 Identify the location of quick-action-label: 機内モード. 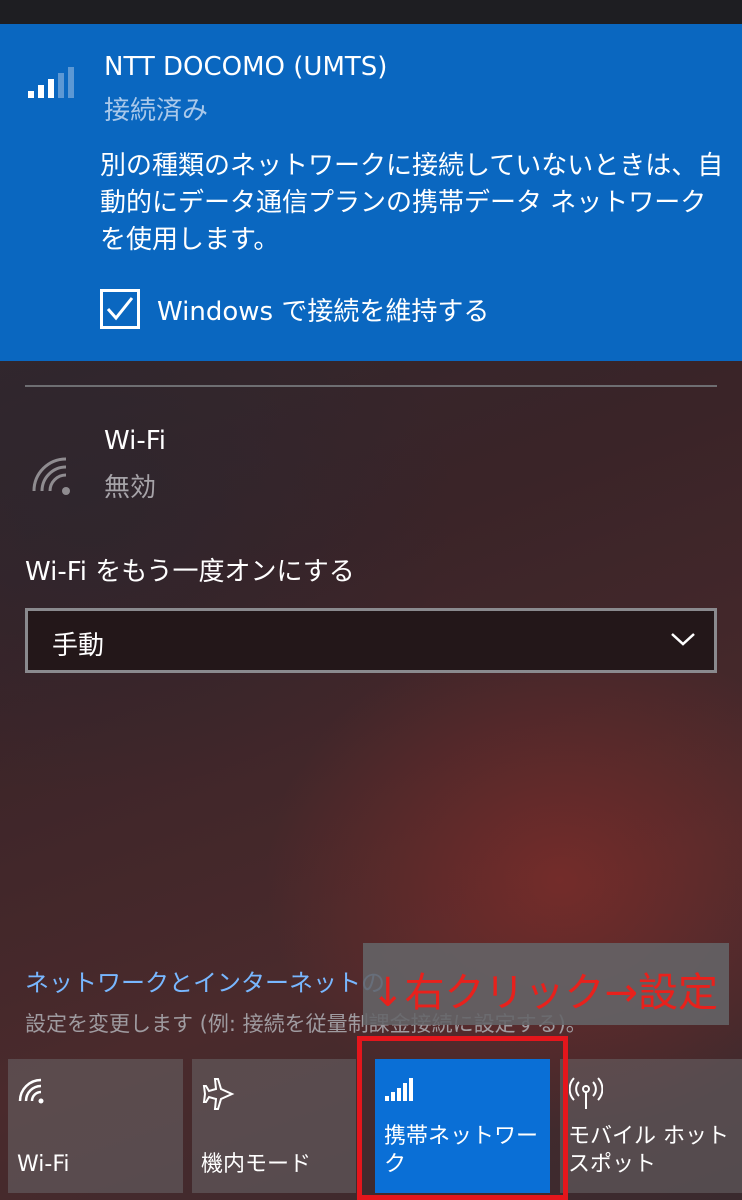
(256, 1164).